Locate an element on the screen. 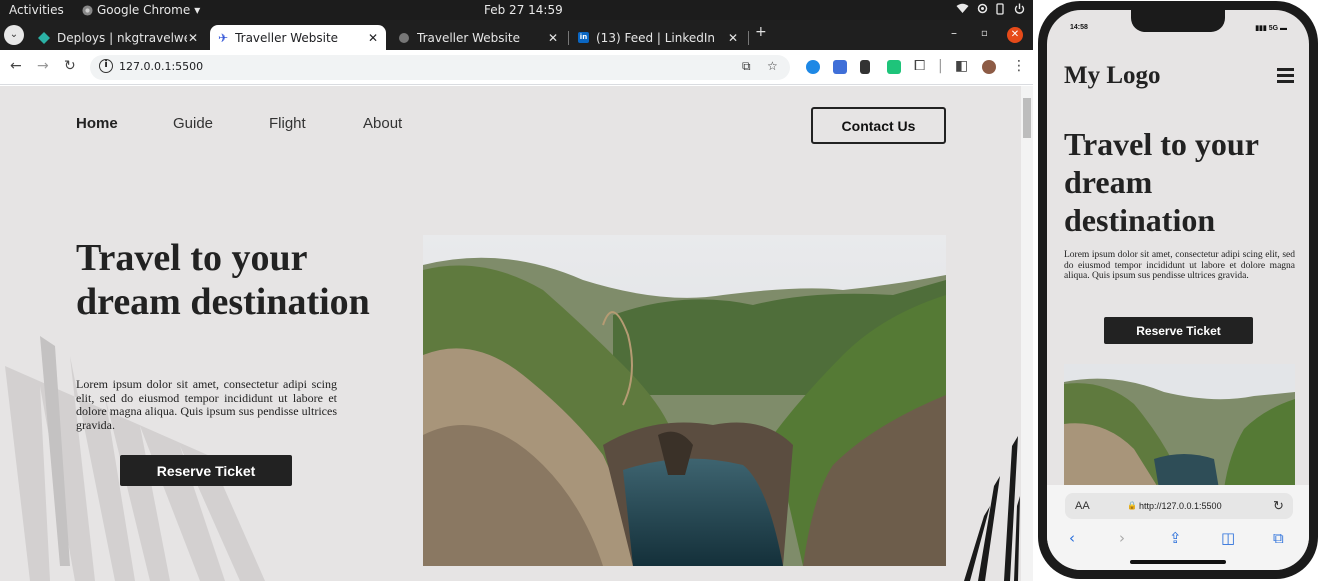  battery-icon: ▬ is located at coordinates (1283, 28).